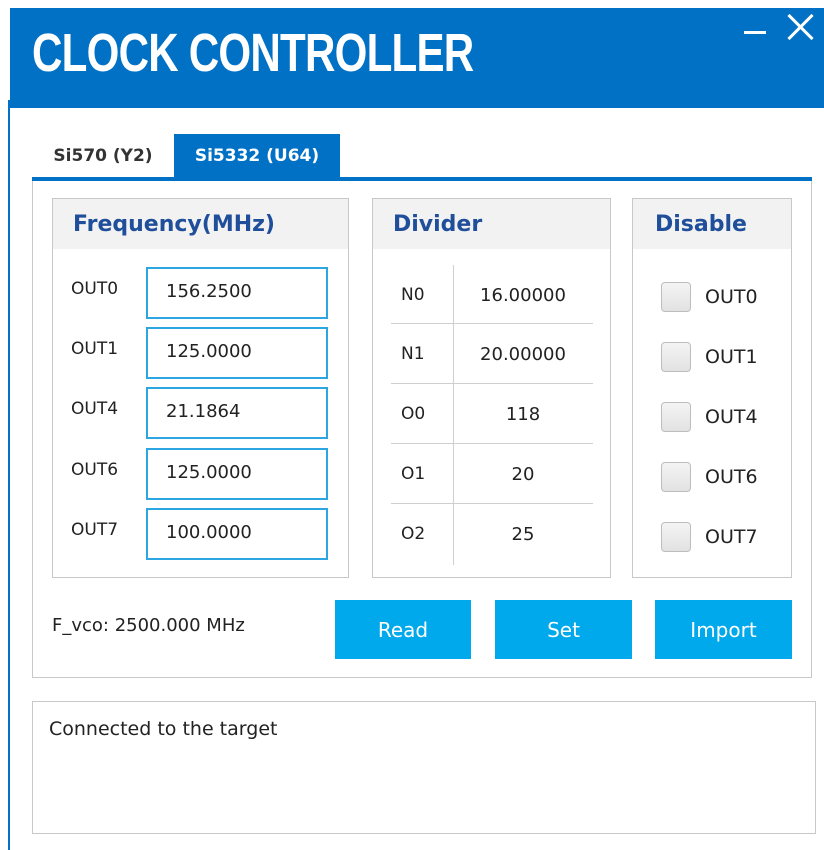 Image resolution: width=824 pixels, height=850 pixels. Describe the element at coordinates (523, 474) in the screenshot. I see `divider-value: 20` at that location.